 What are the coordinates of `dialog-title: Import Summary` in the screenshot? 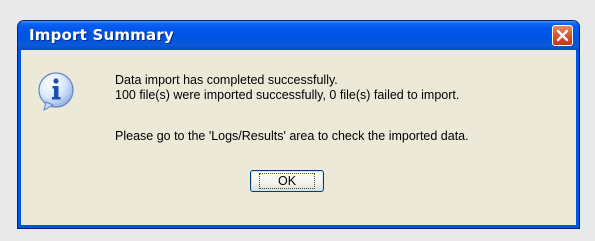 It's located at (101, 35).